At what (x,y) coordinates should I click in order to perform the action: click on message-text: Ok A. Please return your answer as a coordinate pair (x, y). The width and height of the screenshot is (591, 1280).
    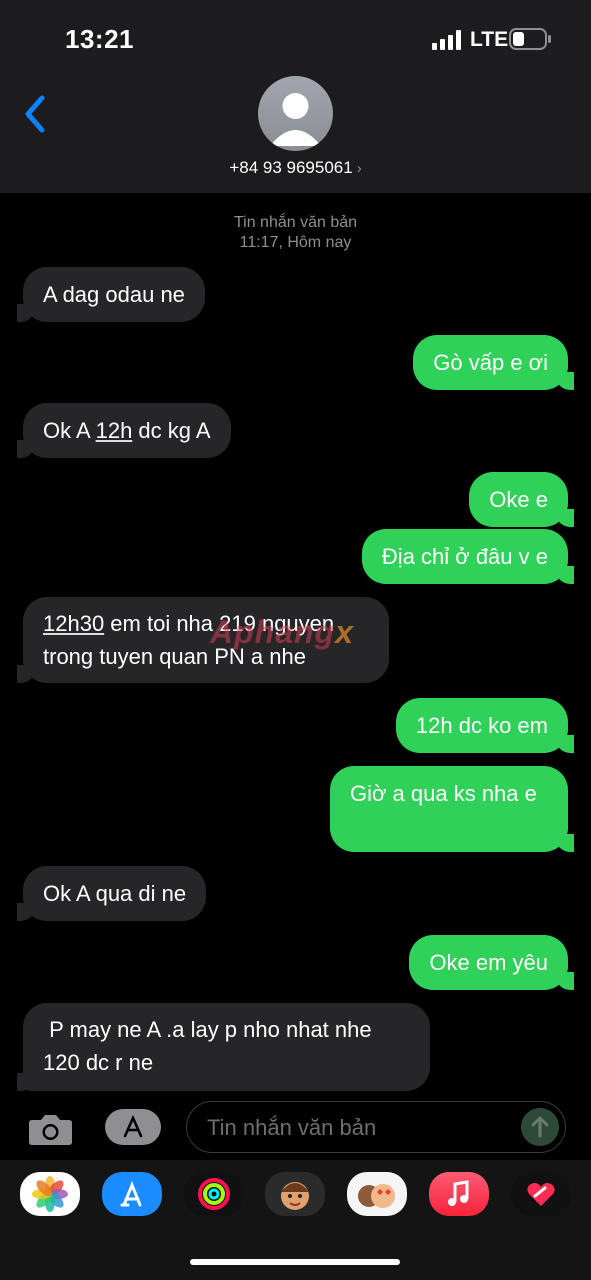
    Looking at the image, I should click on (69, 430).